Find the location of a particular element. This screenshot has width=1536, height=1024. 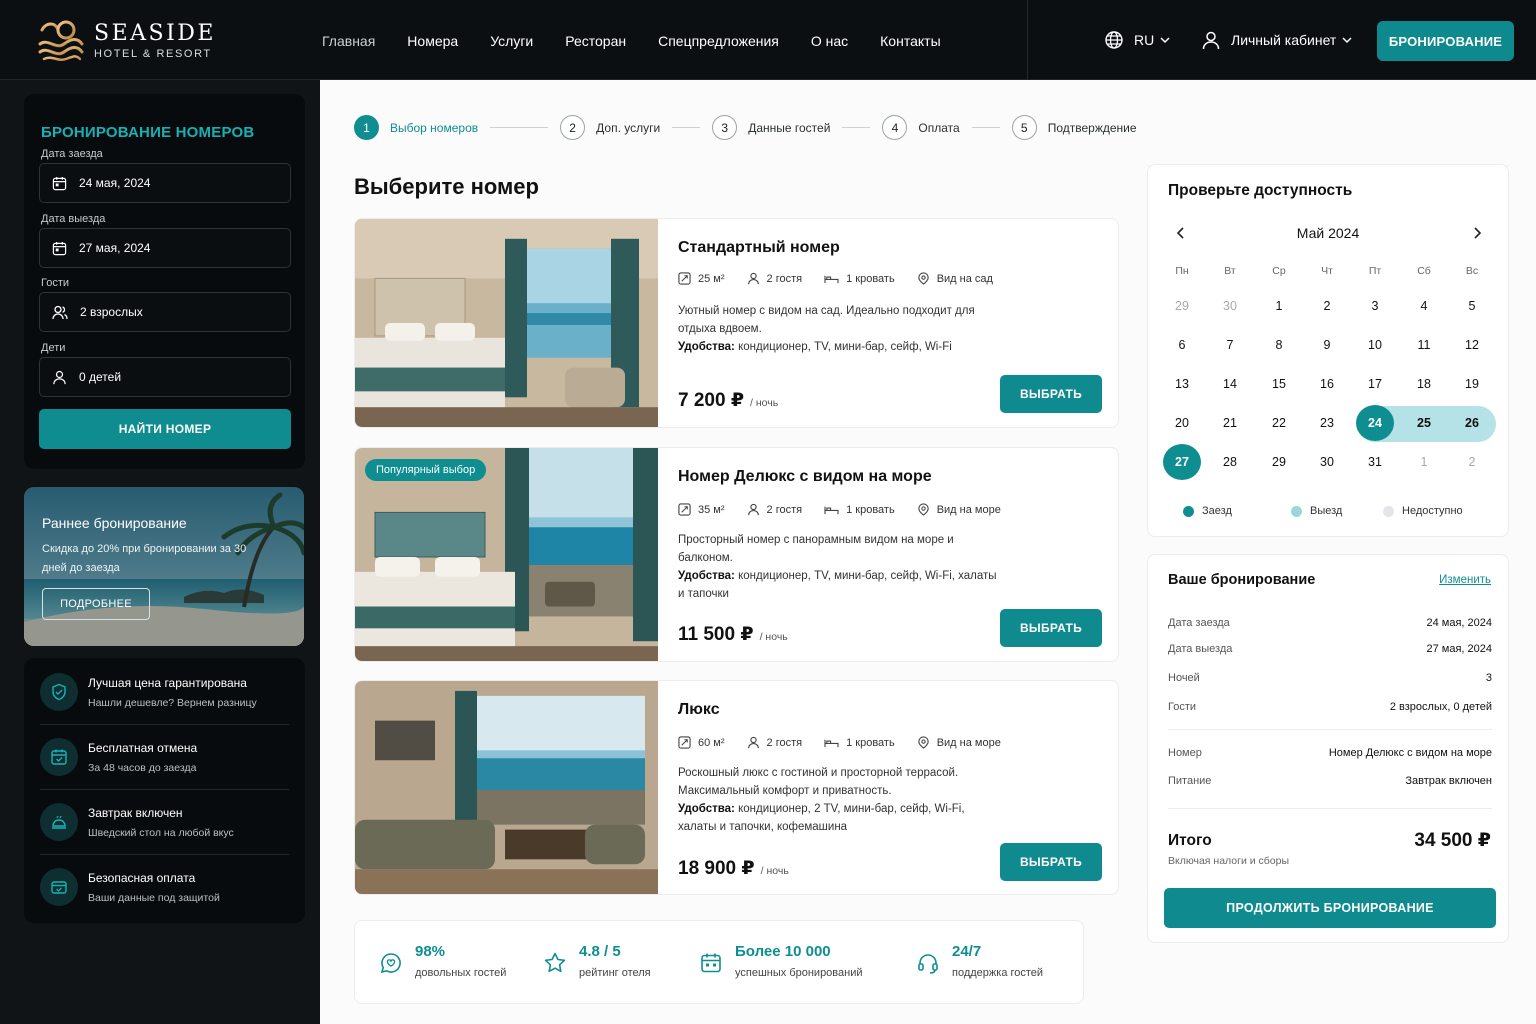

area-icon is located at coordinates (684, 742).